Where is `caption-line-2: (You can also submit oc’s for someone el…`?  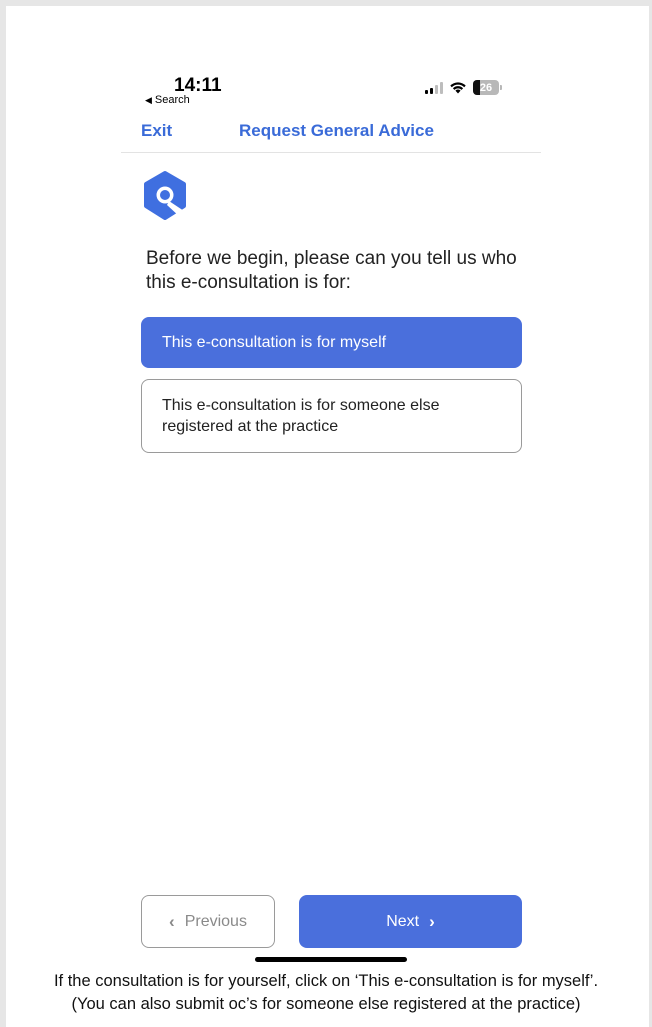
caption-line-2: (You can also submit oc’s for someone el… is located at coordinates (326, 1004).